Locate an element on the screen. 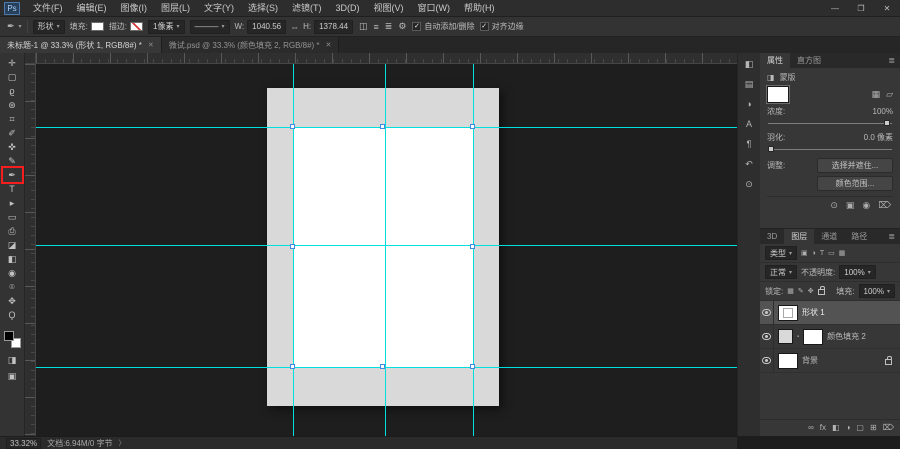  horizontal-type-tool: T is located at coordinates (12, 189).